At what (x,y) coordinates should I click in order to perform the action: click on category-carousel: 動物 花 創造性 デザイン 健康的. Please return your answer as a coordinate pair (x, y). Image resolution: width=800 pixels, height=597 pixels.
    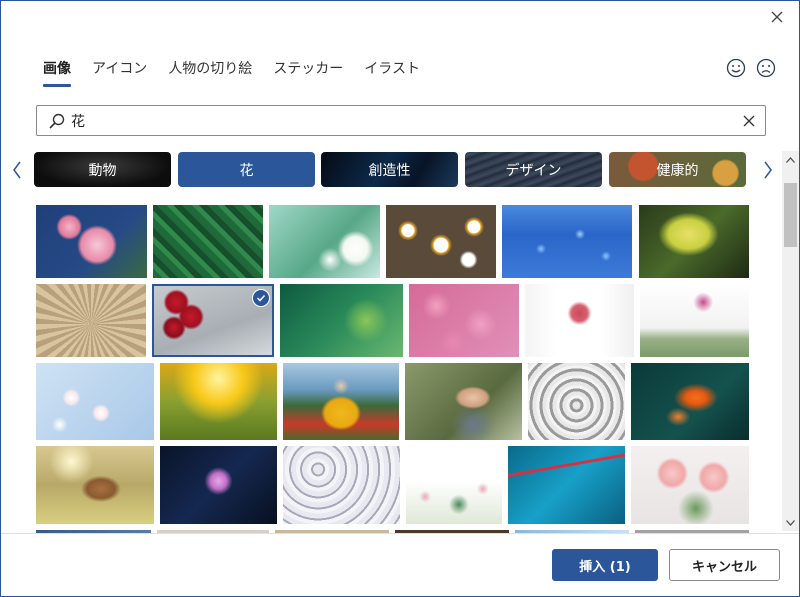
    Looking at the image, I should click on (391, 170).